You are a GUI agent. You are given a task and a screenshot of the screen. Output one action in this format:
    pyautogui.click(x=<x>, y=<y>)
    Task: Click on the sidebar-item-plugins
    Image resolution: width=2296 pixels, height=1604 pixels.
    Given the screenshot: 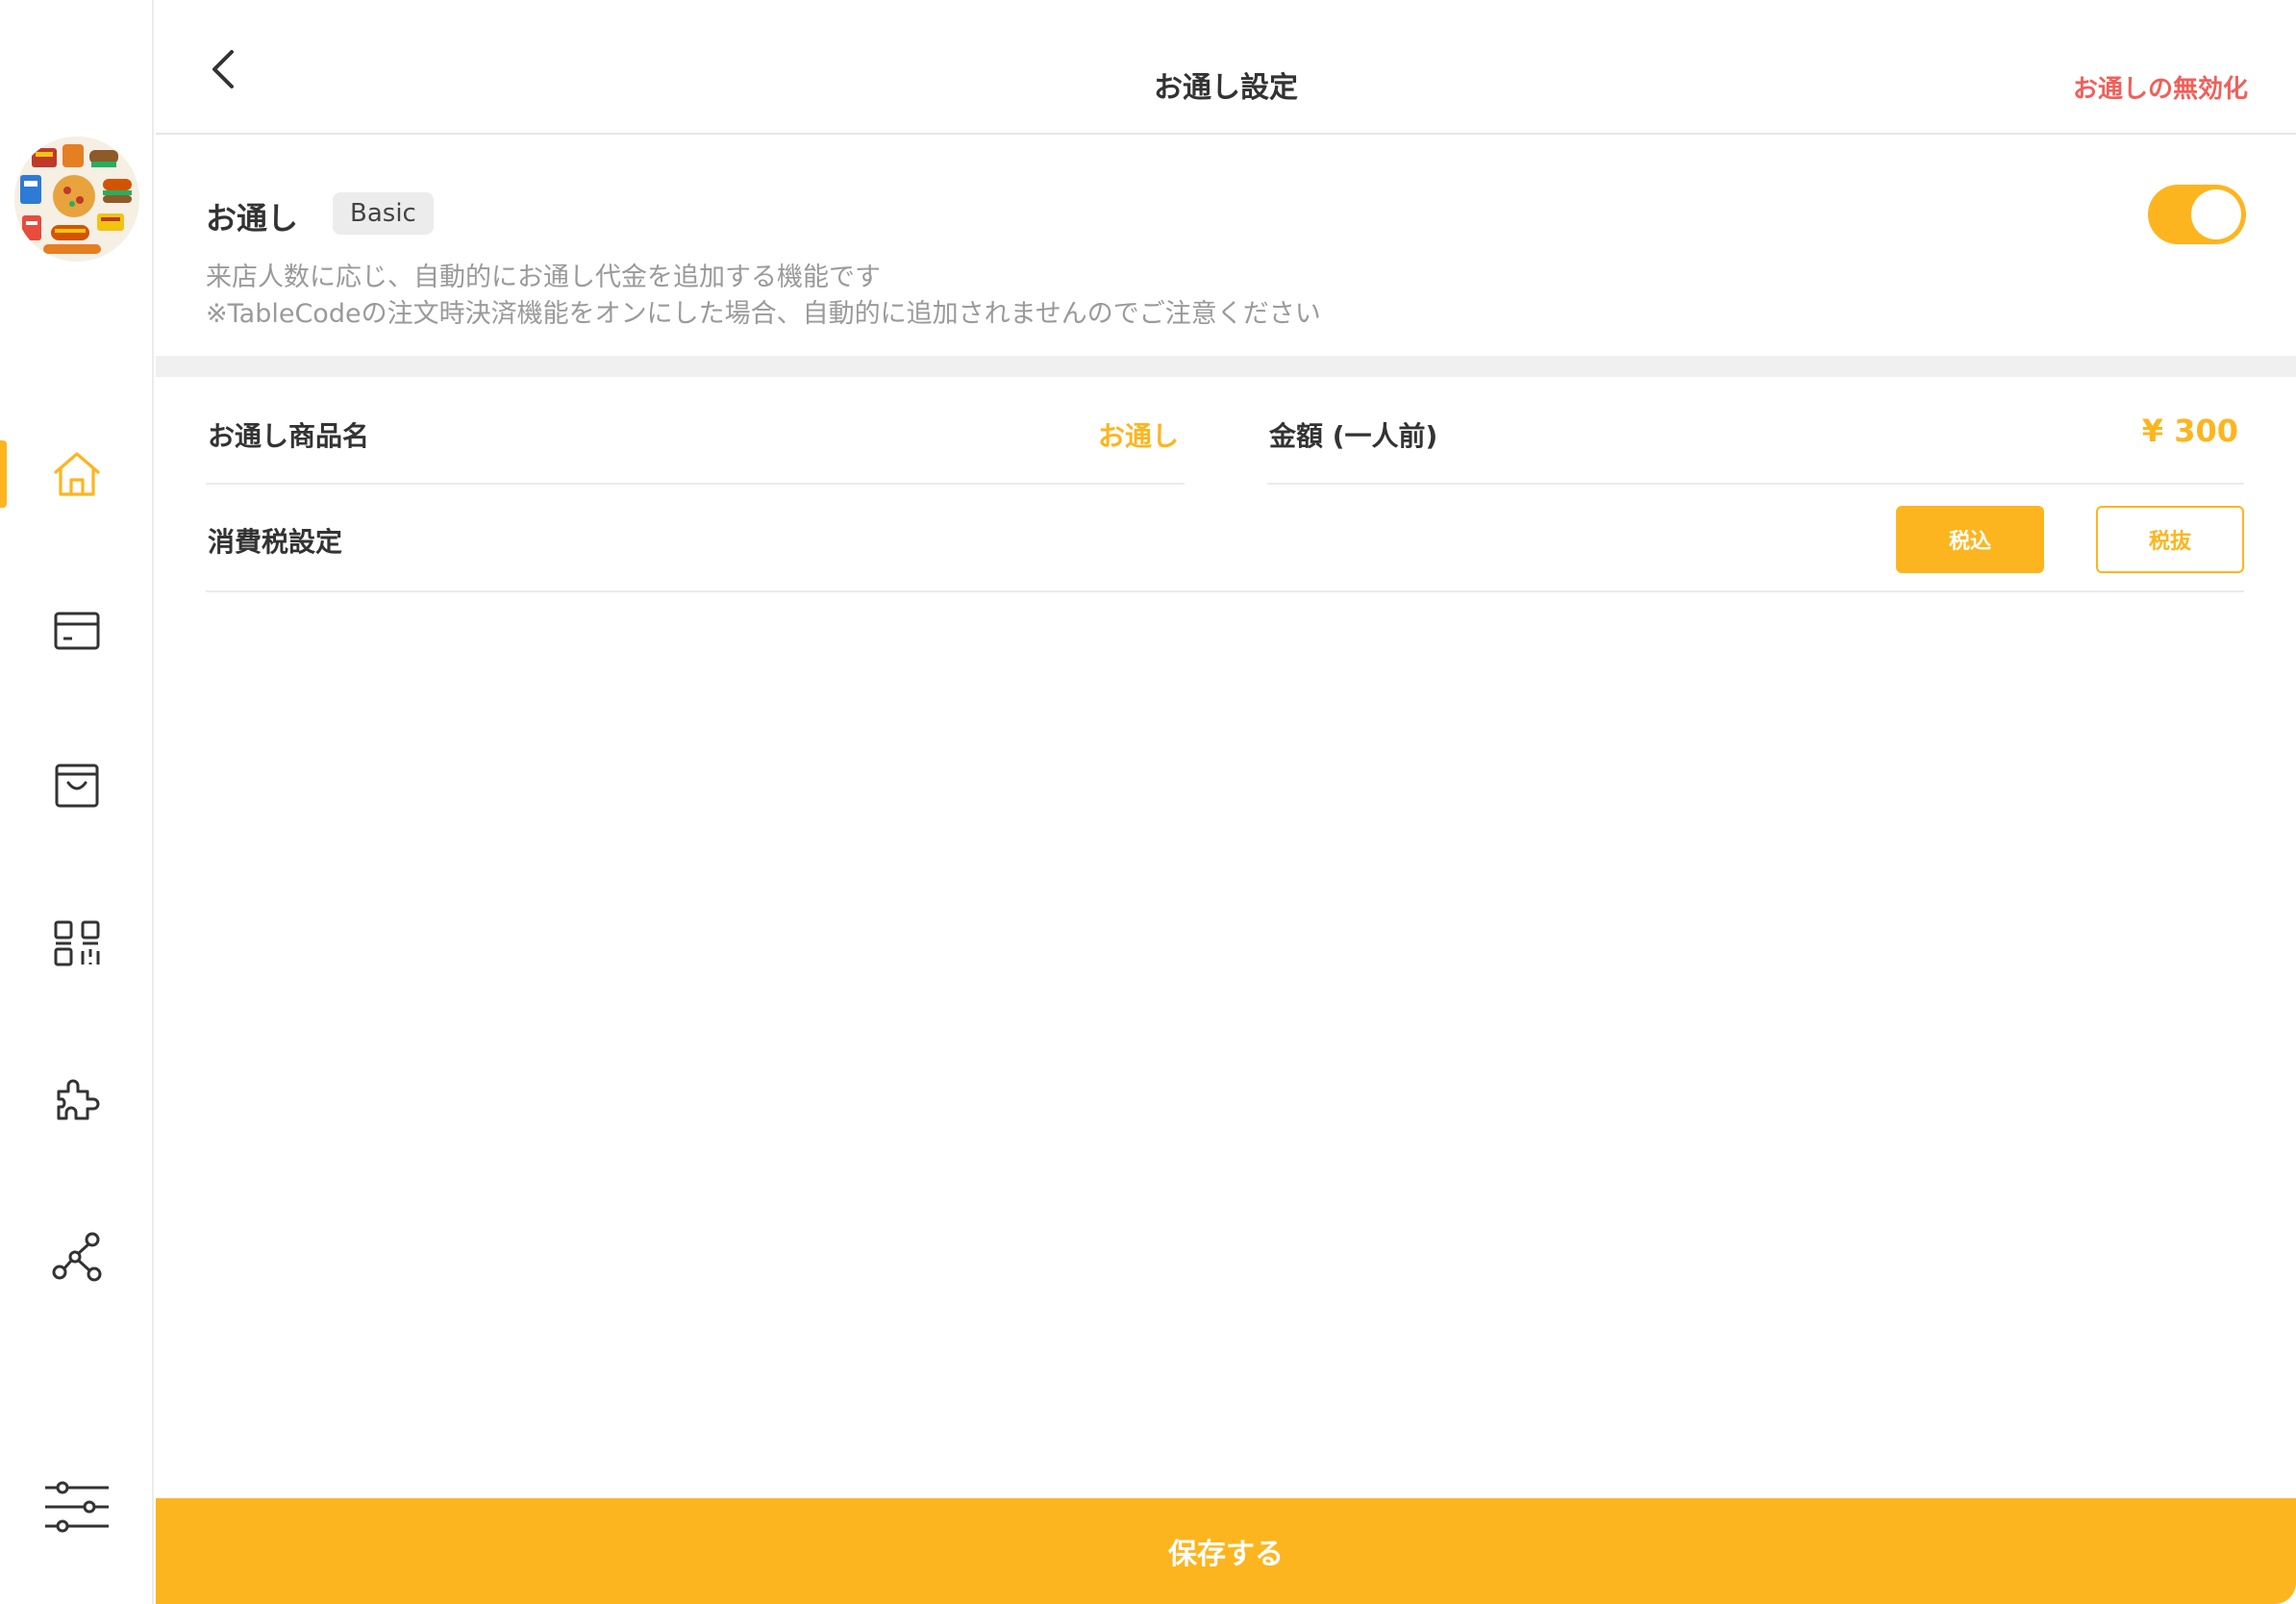 What is the action you would take?
    pyautogui.click(x=77, y=1100)
    